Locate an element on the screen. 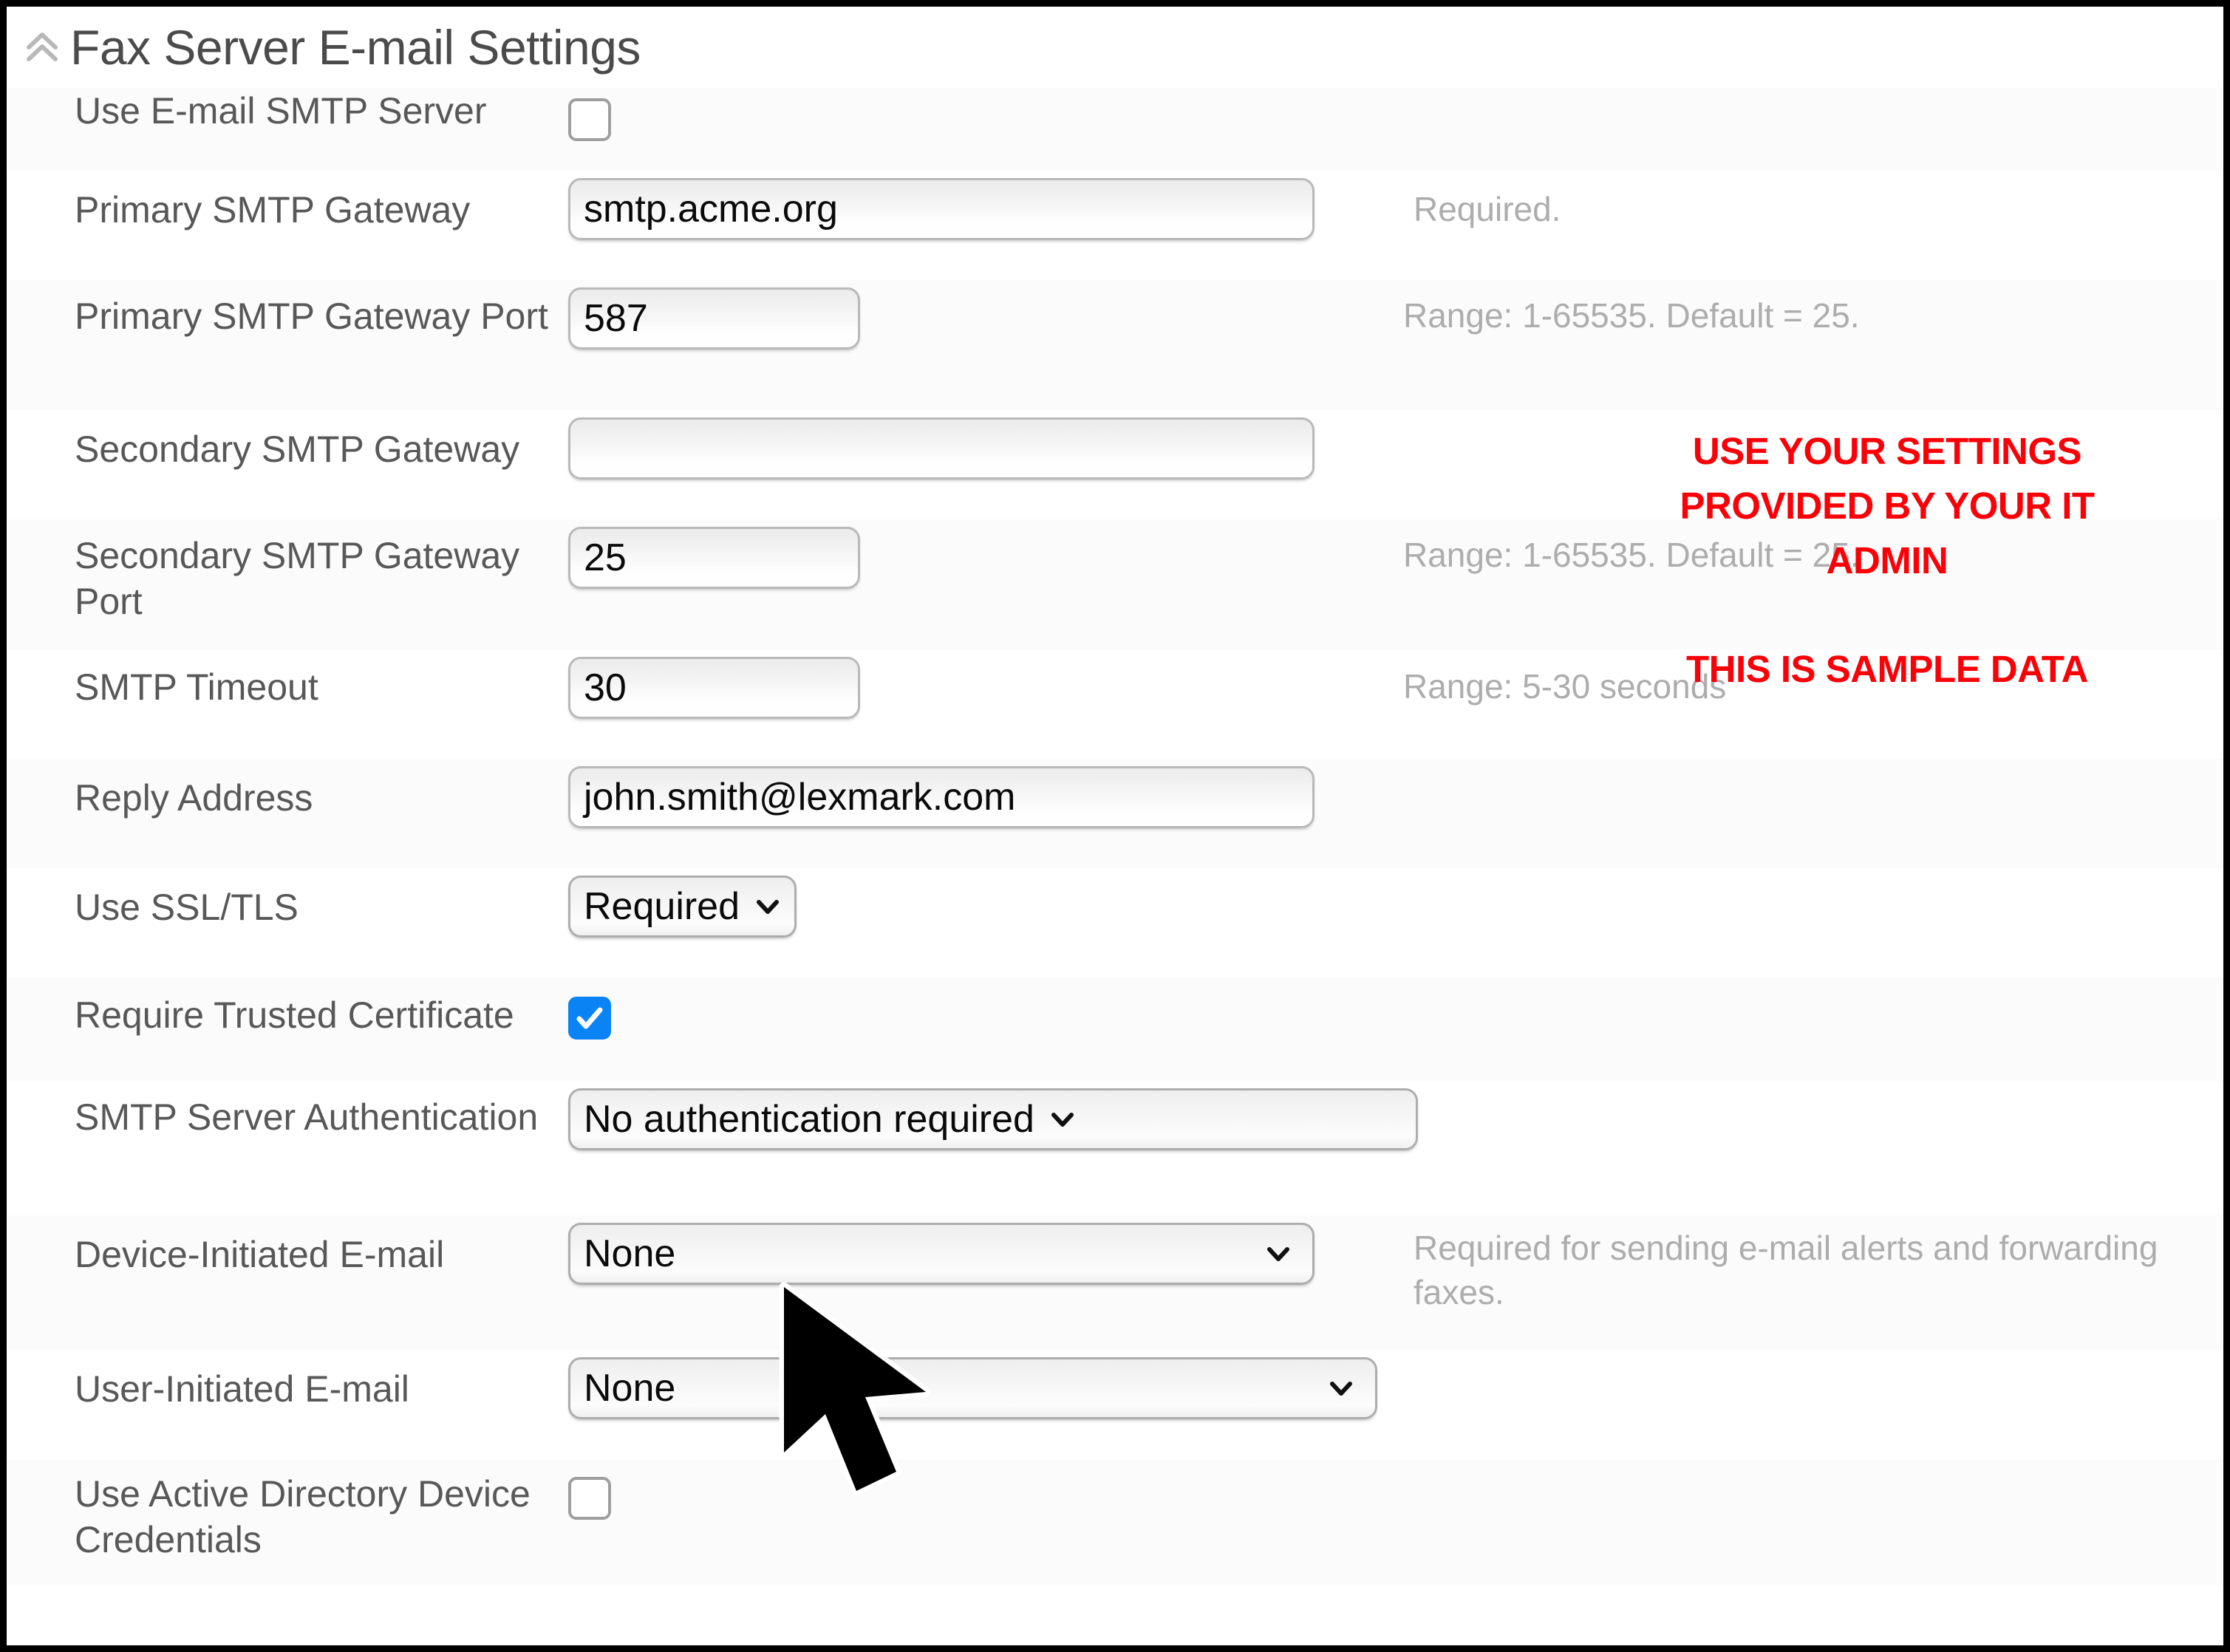  chevron-double-up-icon is located at coordinates (42, 47).